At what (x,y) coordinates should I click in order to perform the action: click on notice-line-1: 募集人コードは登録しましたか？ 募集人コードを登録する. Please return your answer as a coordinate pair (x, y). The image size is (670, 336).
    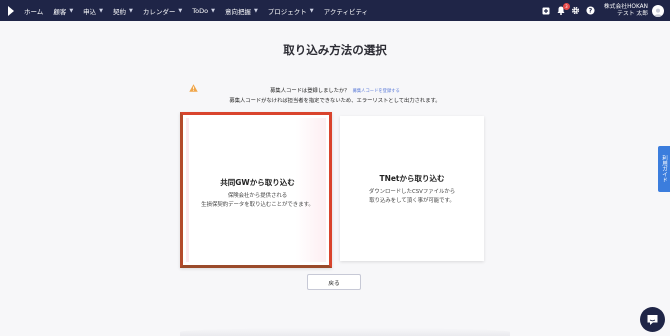
    Looking at the image, I should click on (335, 90).